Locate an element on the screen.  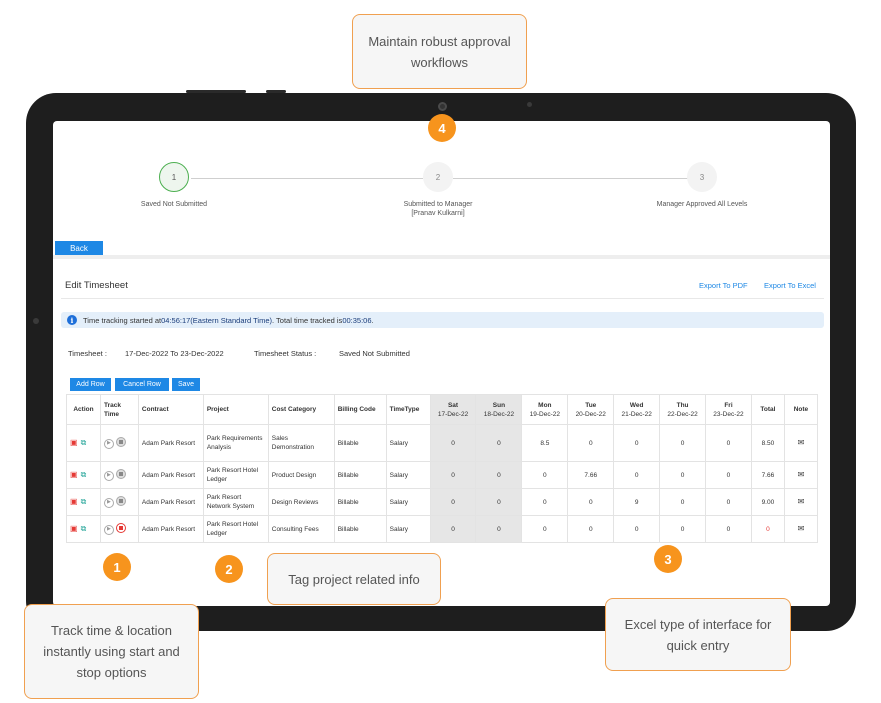
save-button: Save is located at coordinates (186, 384).